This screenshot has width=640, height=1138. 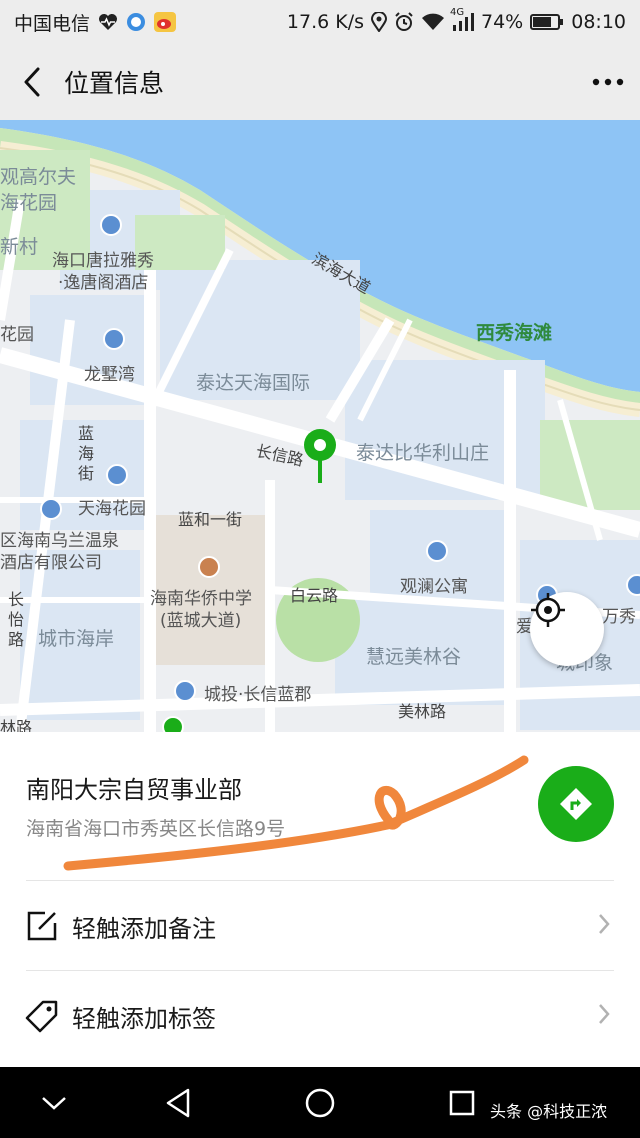 I want to click on nav-home-button, so click(x=320, y=1102).